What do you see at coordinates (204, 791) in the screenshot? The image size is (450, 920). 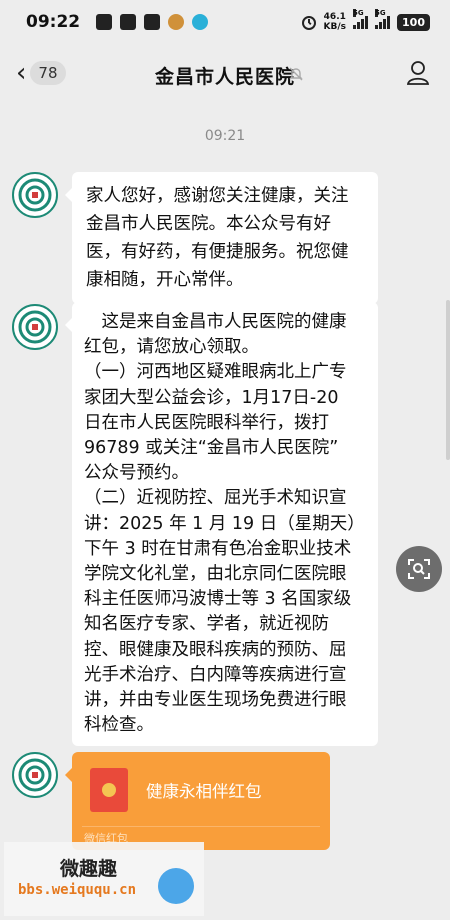 I see `red-packet-title: 健康永相伴红包` at bounding box center [204, 791].